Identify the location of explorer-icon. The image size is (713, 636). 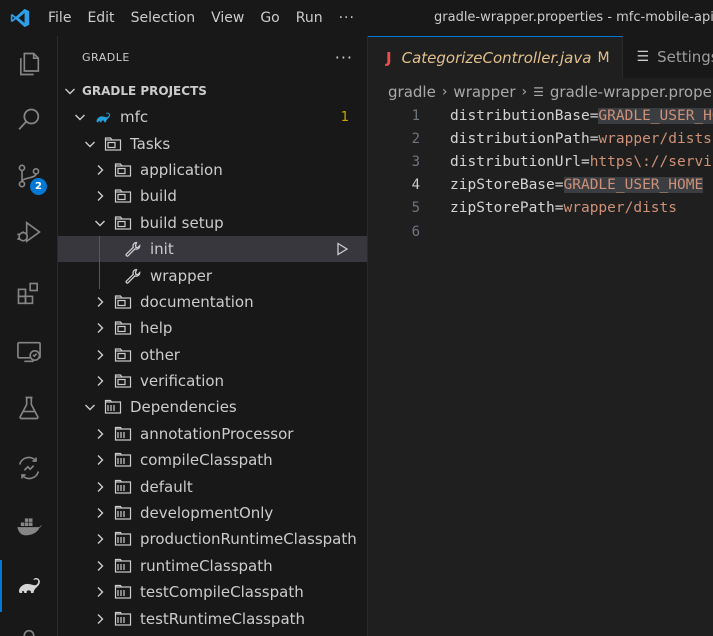
(29, 64).